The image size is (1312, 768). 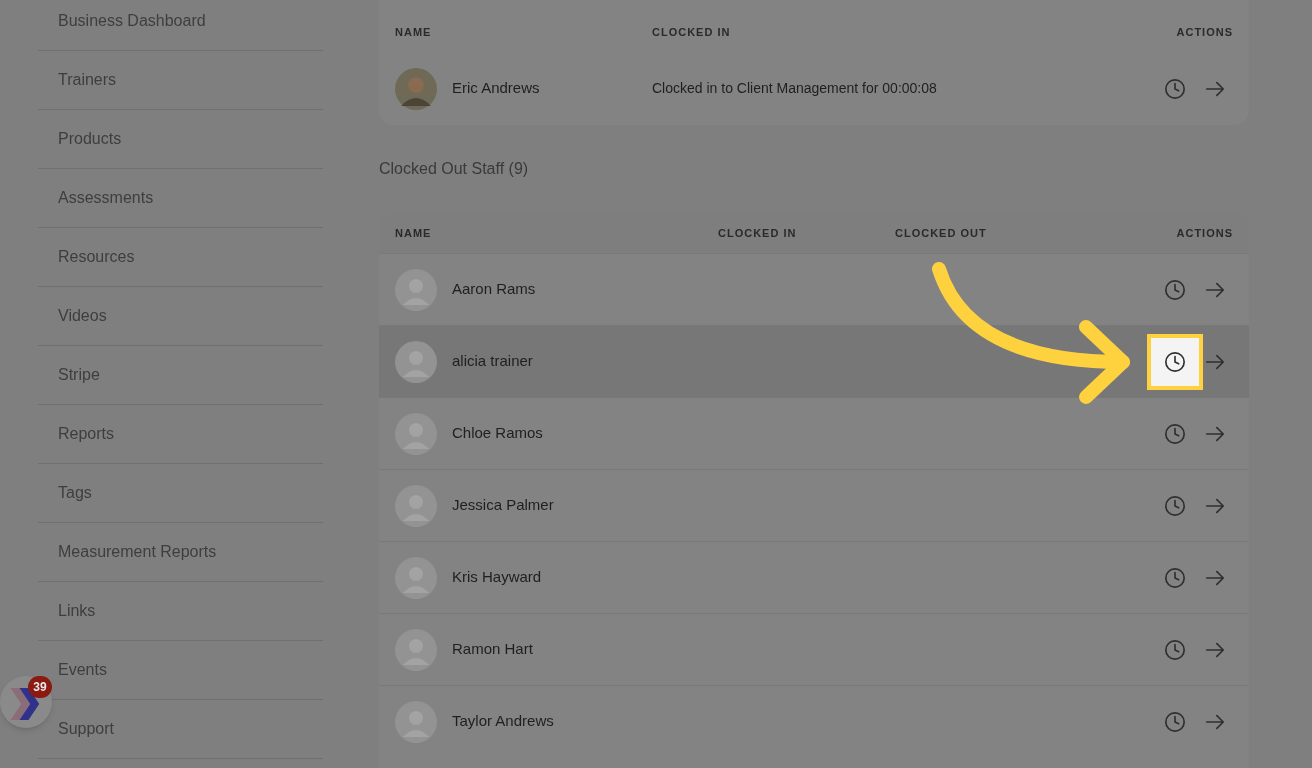 What do you see at coordinates (496, 88) in the screenshot?
I see `staff-name: Eric Andrews` at bounding box center [496, 88].